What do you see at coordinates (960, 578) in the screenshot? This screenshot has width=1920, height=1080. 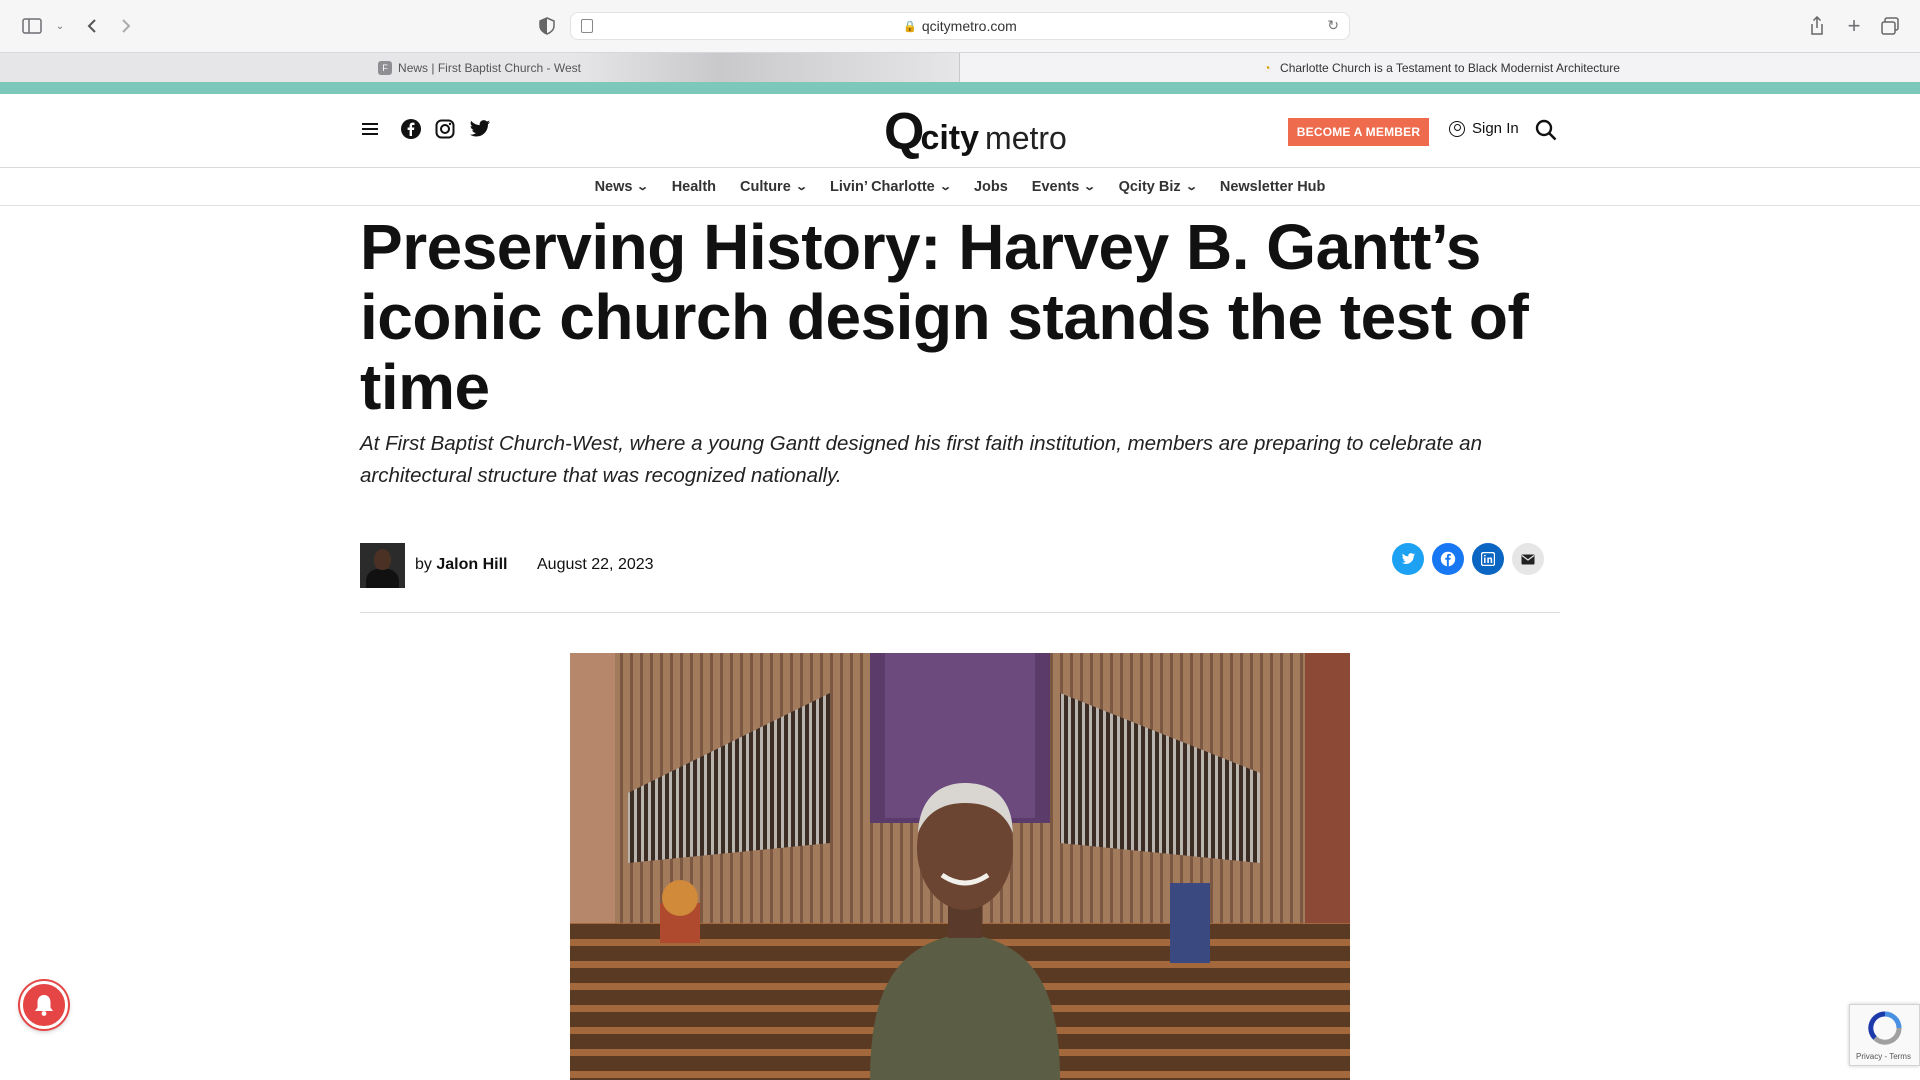 I see `byline: by Jalon Hill August 22, 2023` at bounding box center [960, 578].